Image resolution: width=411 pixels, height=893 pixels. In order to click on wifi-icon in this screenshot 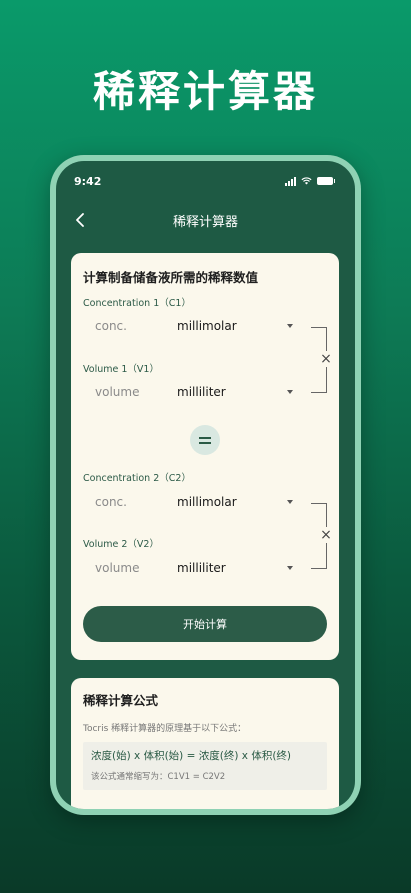, I will do `click(306, 181)`.